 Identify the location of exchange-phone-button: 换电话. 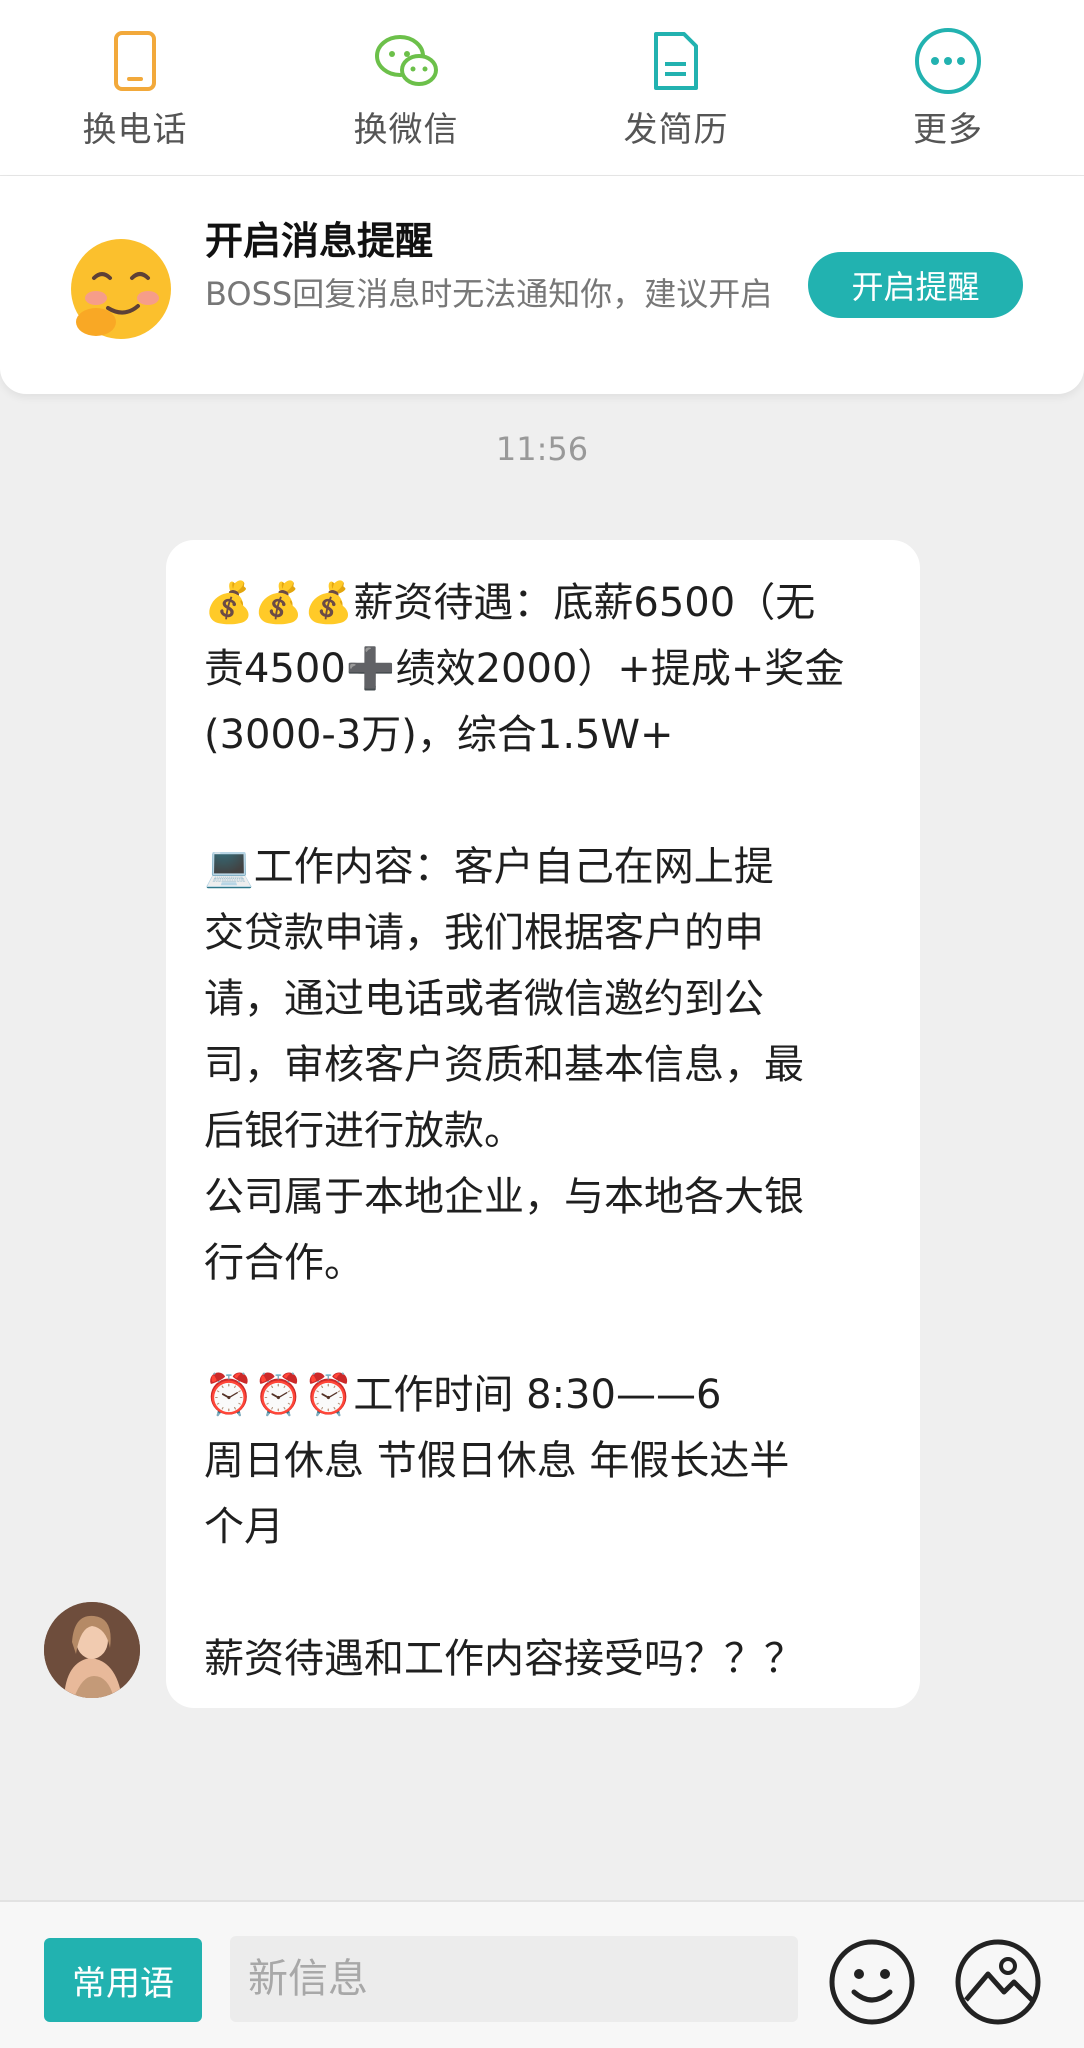
(135, 93).